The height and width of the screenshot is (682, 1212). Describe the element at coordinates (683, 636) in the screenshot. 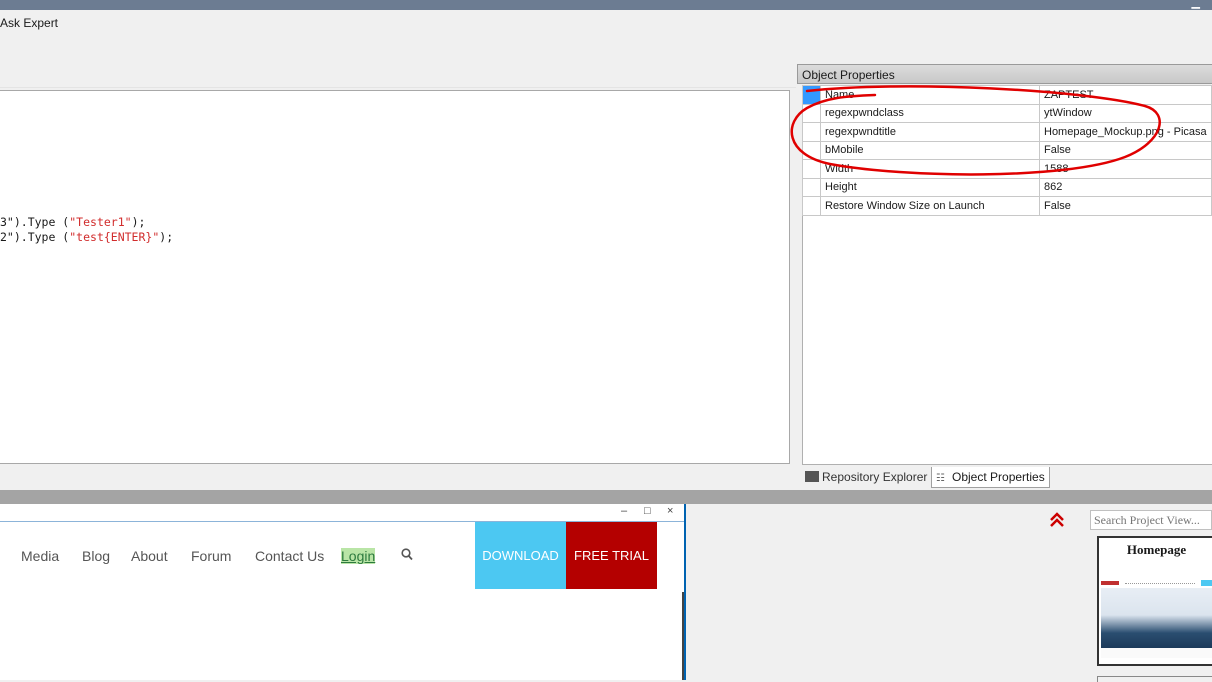

I see `browser-scrollbar` at that location.